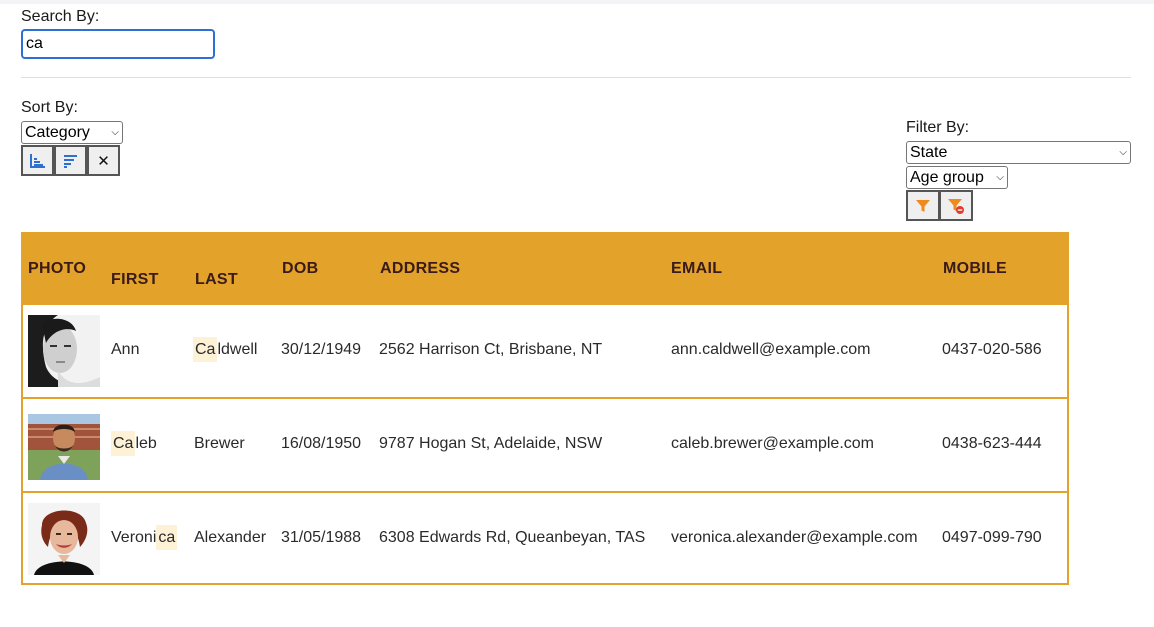 The width and height of the screenshot is (1154, 627). I want to click on age-group-select: Age group ⌵, so click(957, 177).